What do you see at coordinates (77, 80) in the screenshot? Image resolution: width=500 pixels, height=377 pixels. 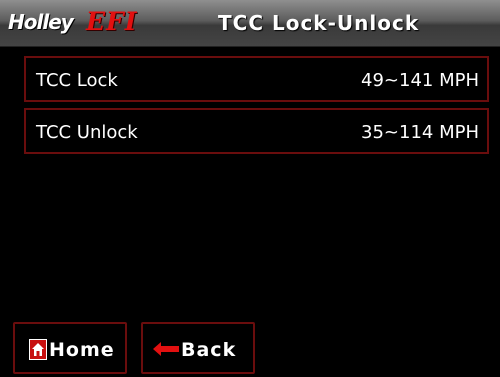 I see `tcc-lock-label: TCC Lock` at bounding box center [77, 80].